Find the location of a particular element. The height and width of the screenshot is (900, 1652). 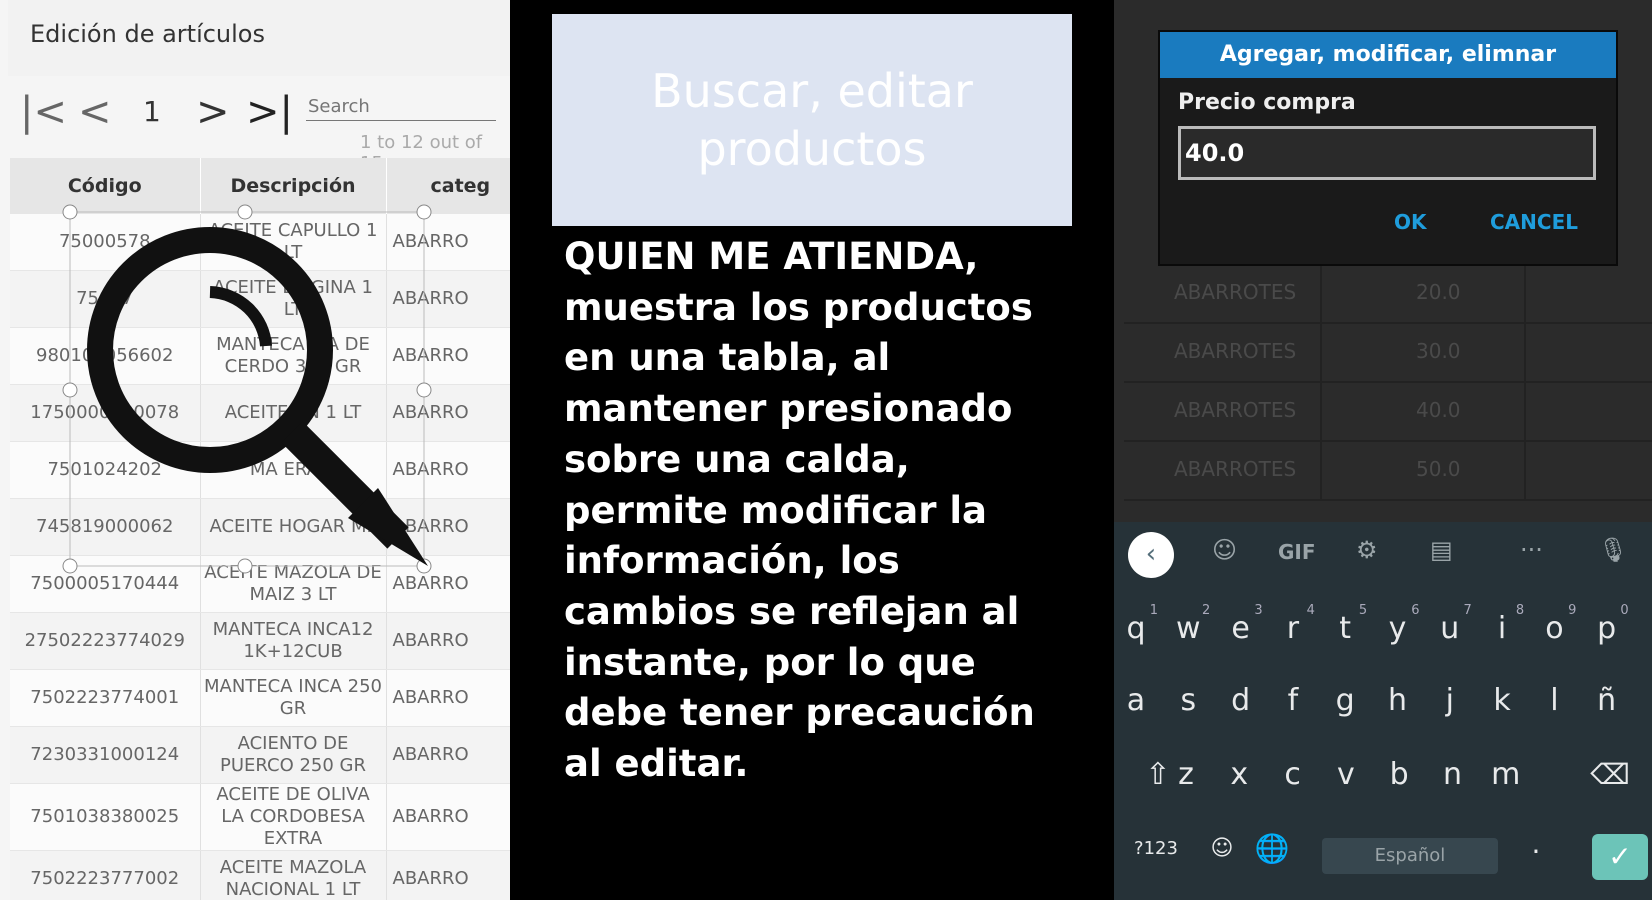

ok-button: OK is located at coordinates (1410, 222).